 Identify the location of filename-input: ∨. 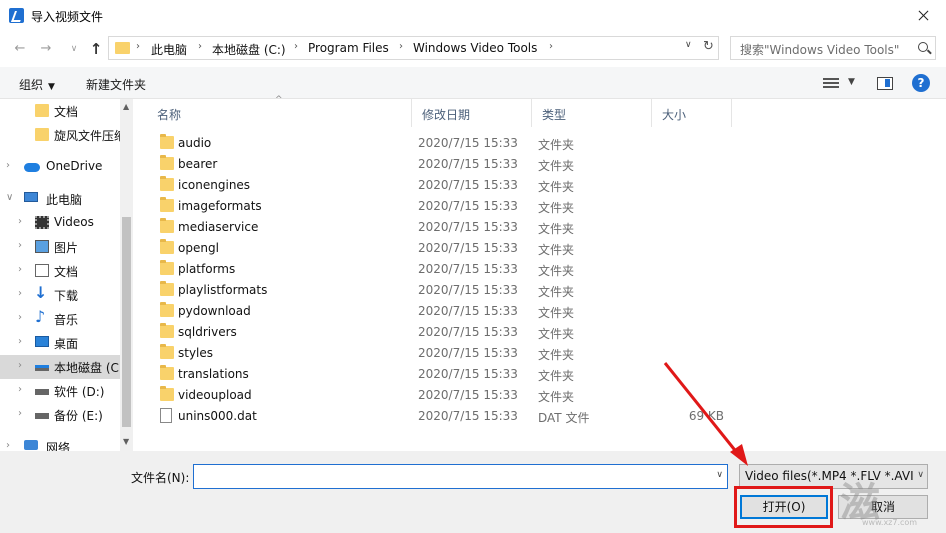
(460, 476).